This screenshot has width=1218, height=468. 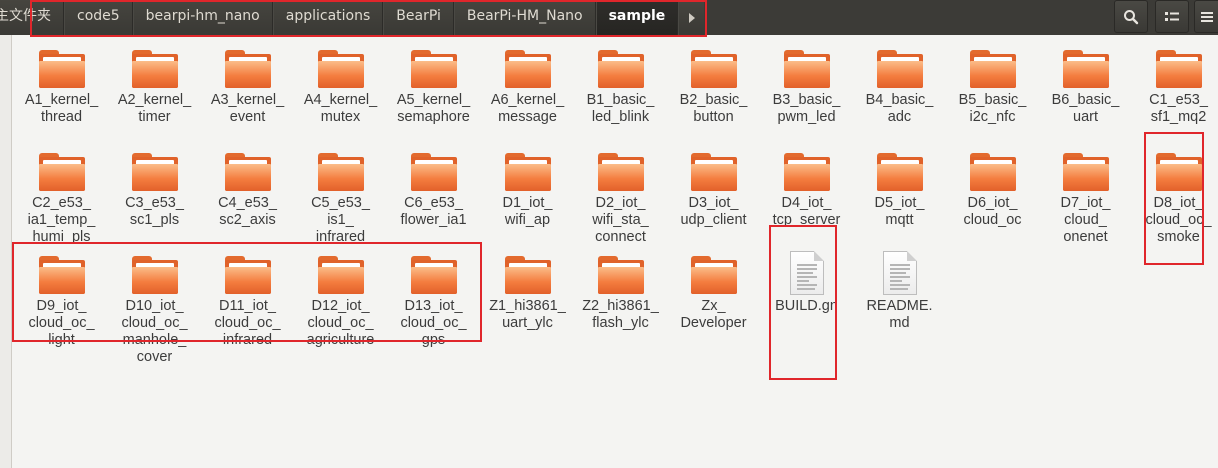 I want to click on folder-item: A4_kernel_ mutex, so click(x=340, y=80).